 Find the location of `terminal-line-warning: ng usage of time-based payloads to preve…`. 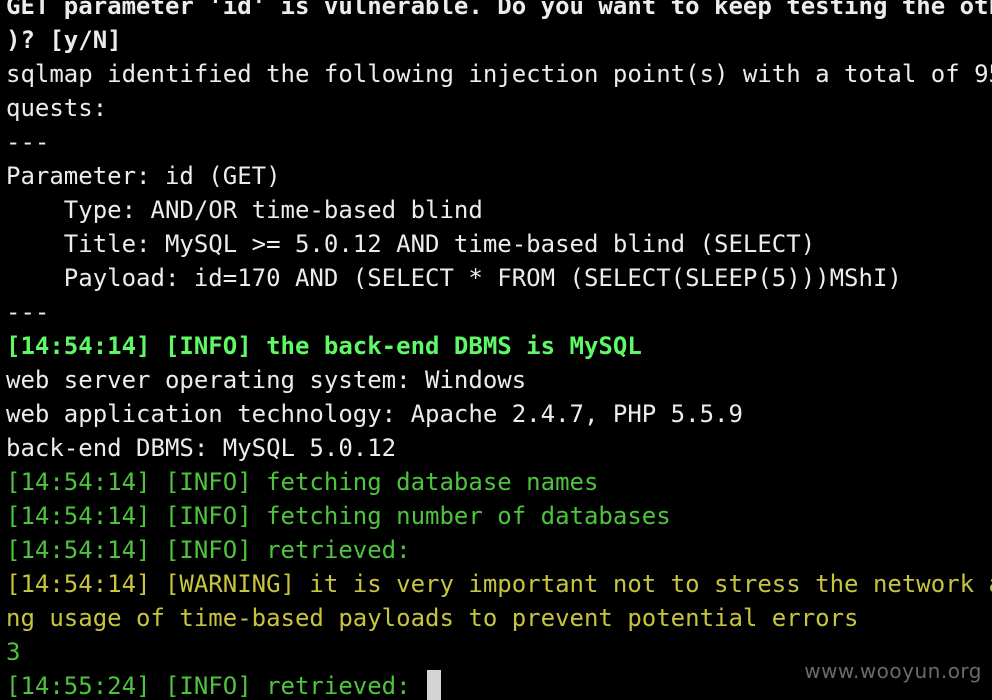

terminal-line-warning: ng usage of time-based payloads to preve… is located at coordinates (432, 618).